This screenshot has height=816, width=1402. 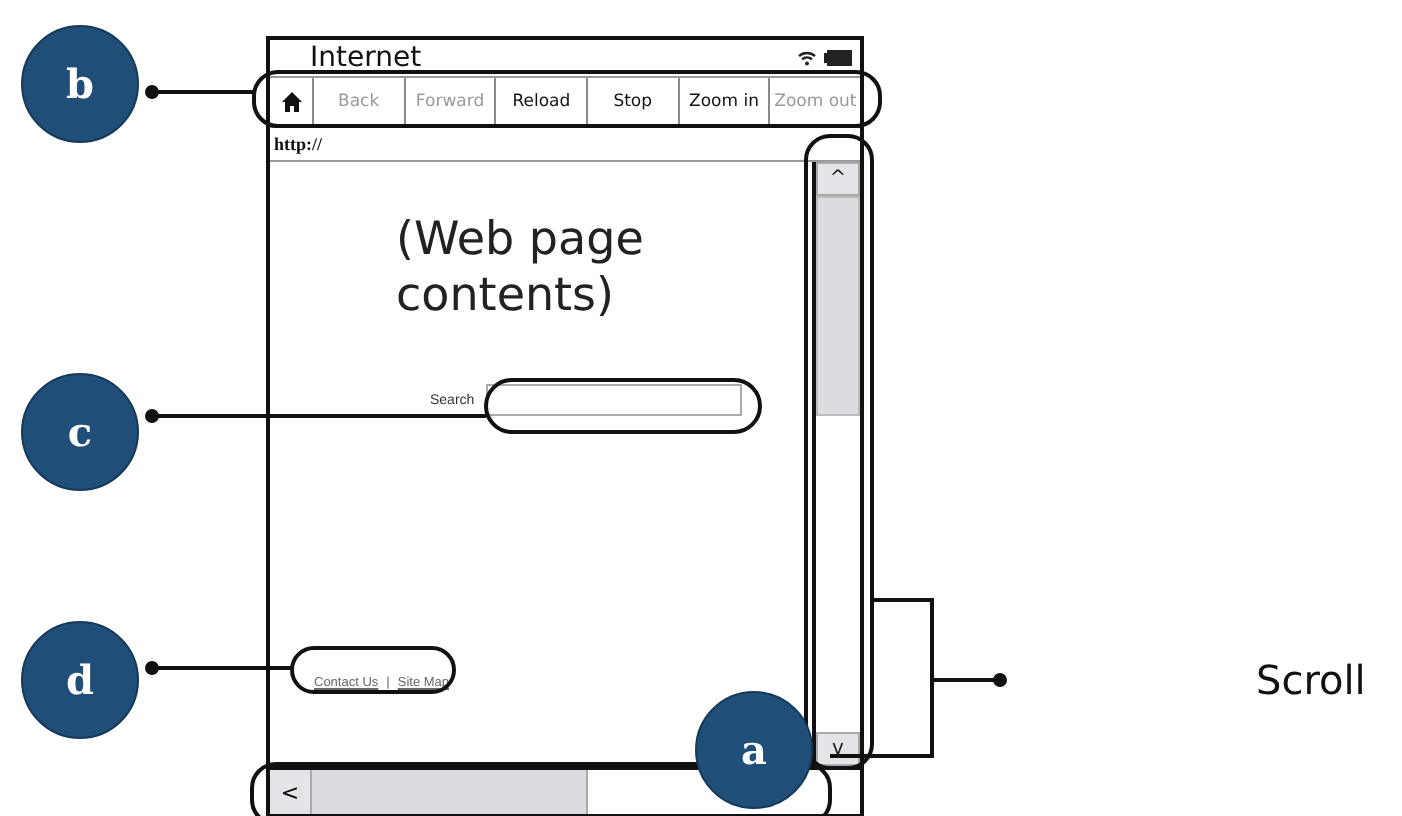 What do you see at coordinates (291, 102) in the screenshot?
I see `home-icon` at bounding box center [291, 102].